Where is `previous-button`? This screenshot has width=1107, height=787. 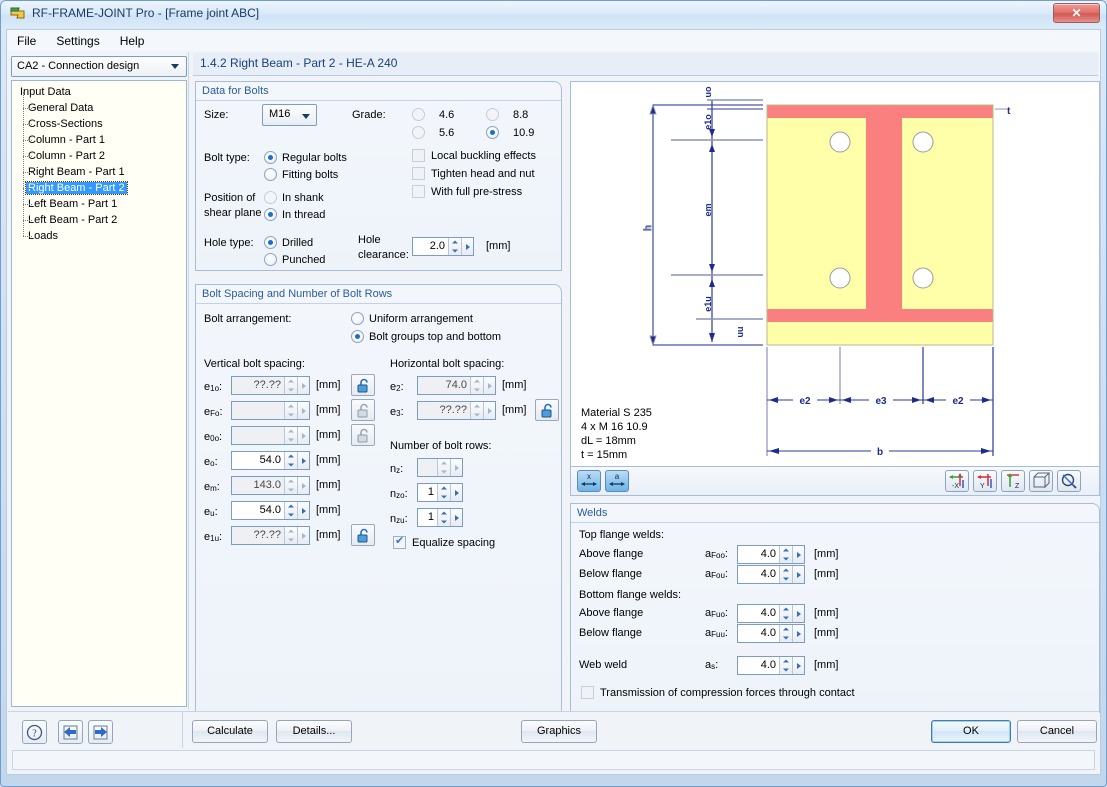 previous-button is located at coordinates (70, 732).